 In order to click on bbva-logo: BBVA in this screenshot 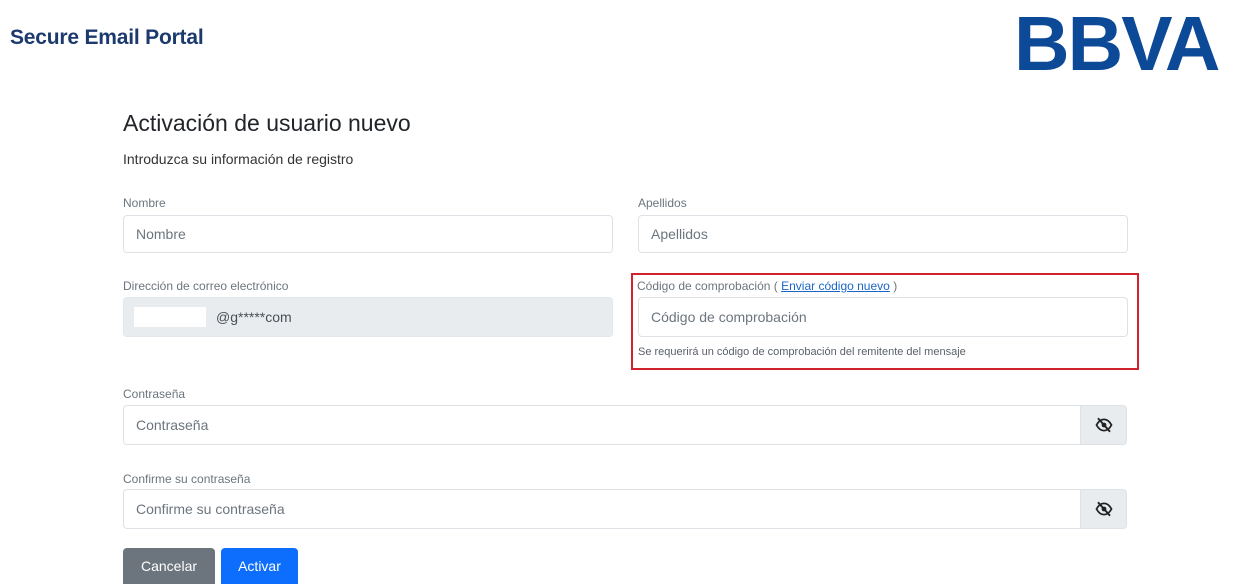, I will do `click(1117, 44)`.